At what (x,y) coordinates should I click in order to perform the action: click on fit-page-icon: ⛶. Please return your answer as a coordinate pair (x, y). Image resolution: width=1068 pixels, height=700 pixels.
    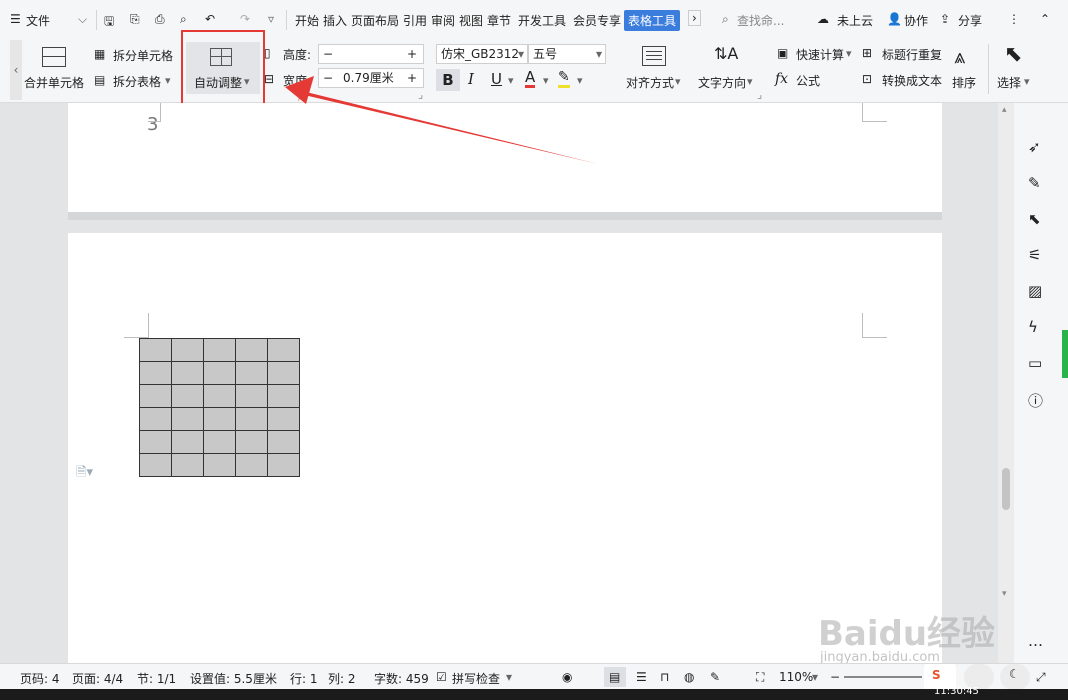
    Looking at the image, I should click on (760, 677).